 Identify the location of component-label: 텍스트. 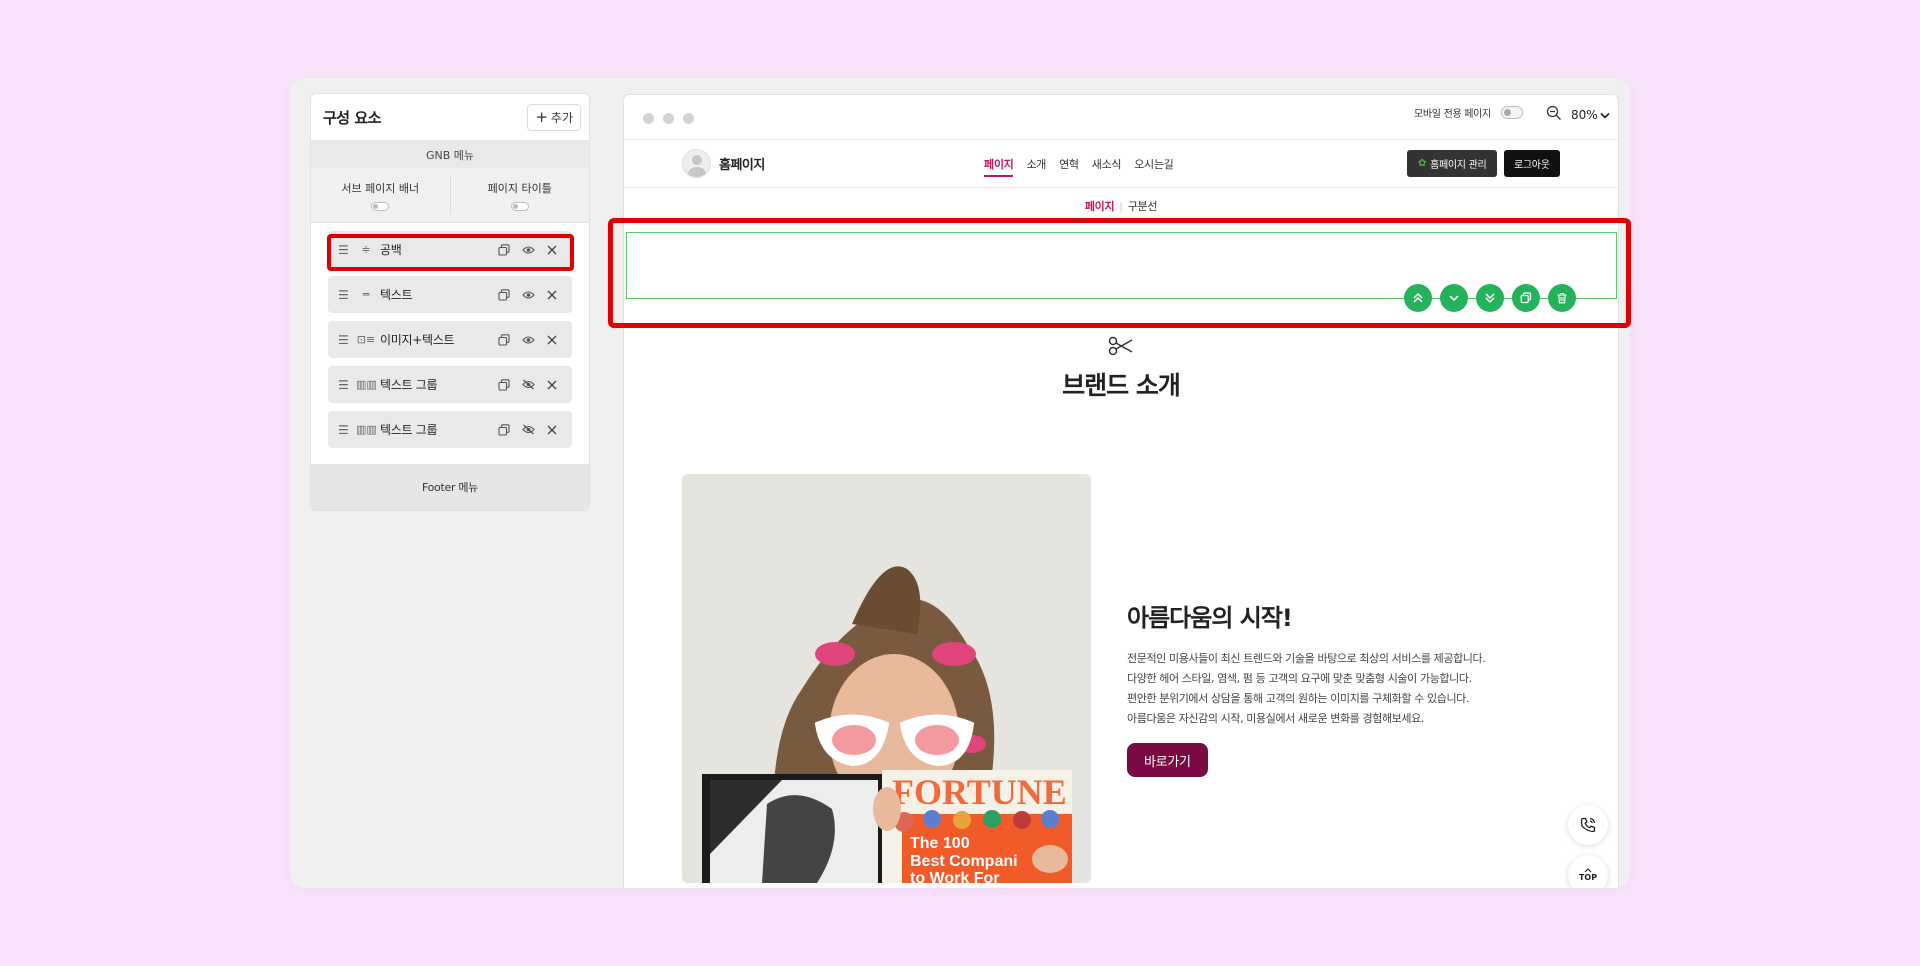
(396, 295).